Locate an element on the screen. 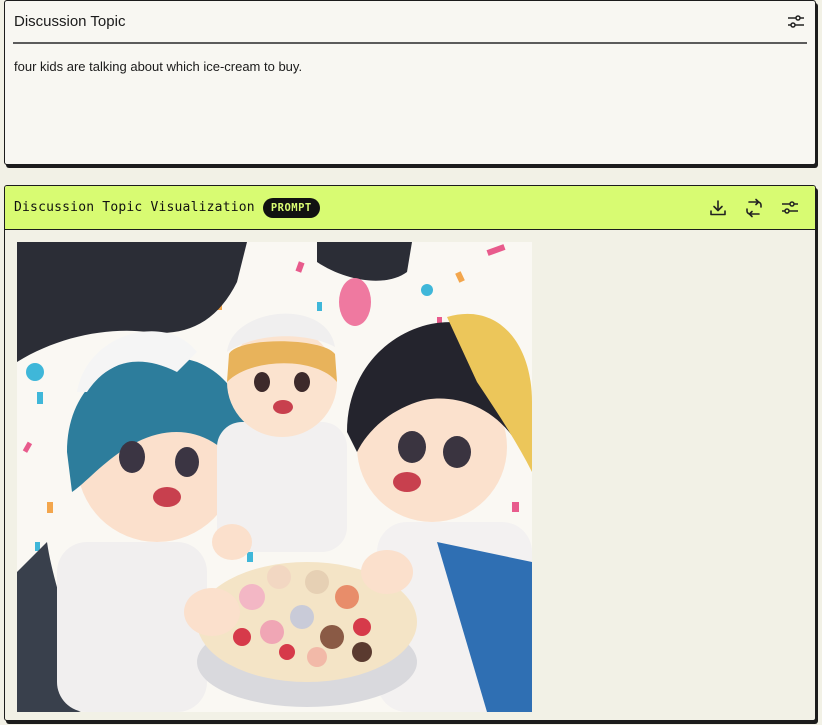 Image resolution: width=822 pixels, height=725 pixels. prompt-badge: PROMPT is located at coordinates (291, 207).